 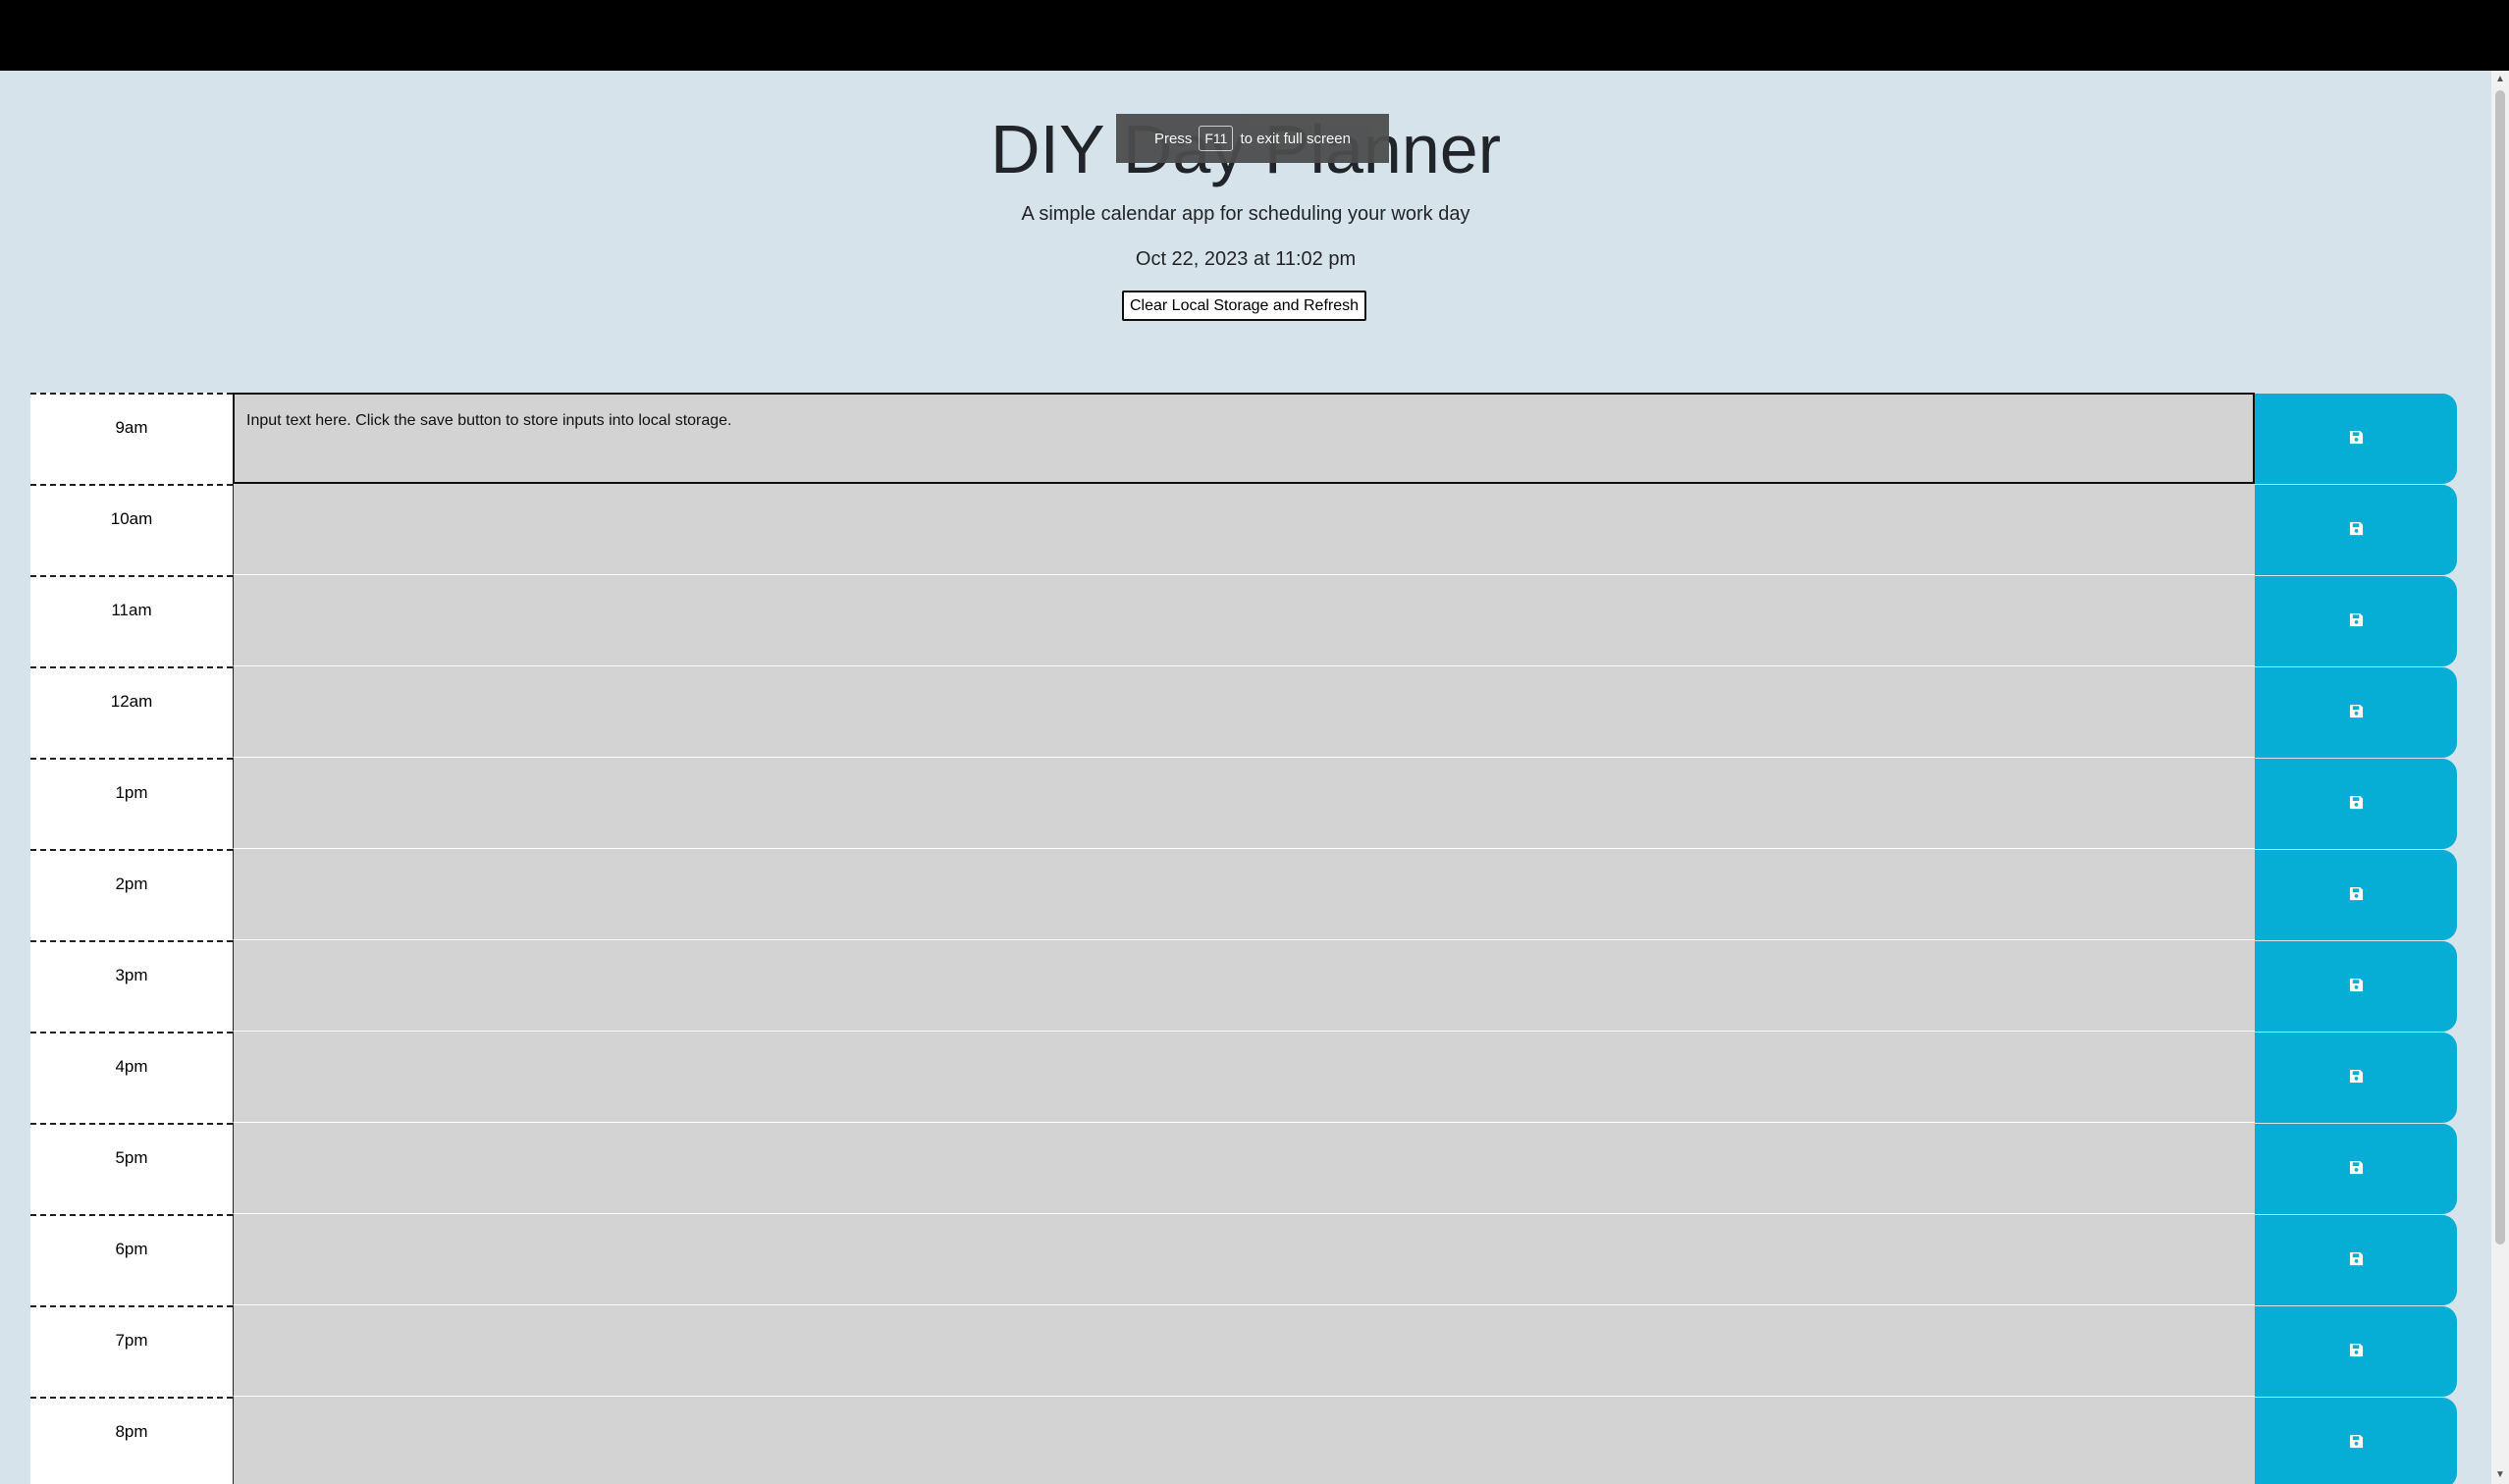 I want to click on toast-text-before: Press, so click(x=1173, y=138).